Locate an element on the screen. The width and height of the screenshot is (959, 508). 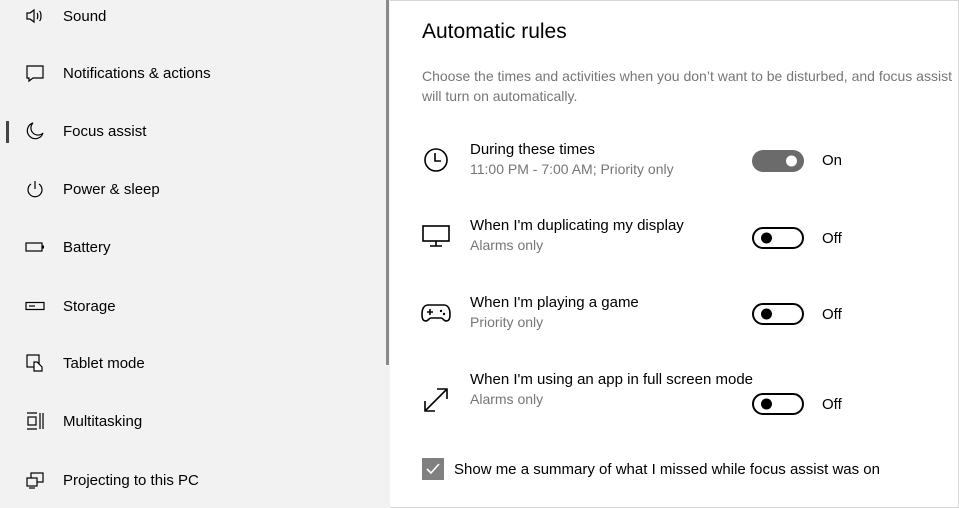
sidebar-item-multitasking: Multitasking is located at coordinates (193, 421).